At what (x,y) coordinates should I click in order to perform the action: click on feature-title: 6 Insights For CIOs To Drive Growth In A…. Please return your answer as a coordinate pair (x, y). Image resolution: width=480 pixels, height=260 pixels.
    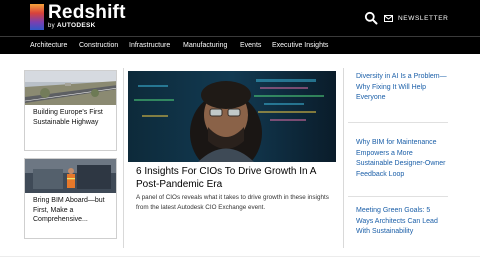
    Looking at the image, I should click on (236, 178).